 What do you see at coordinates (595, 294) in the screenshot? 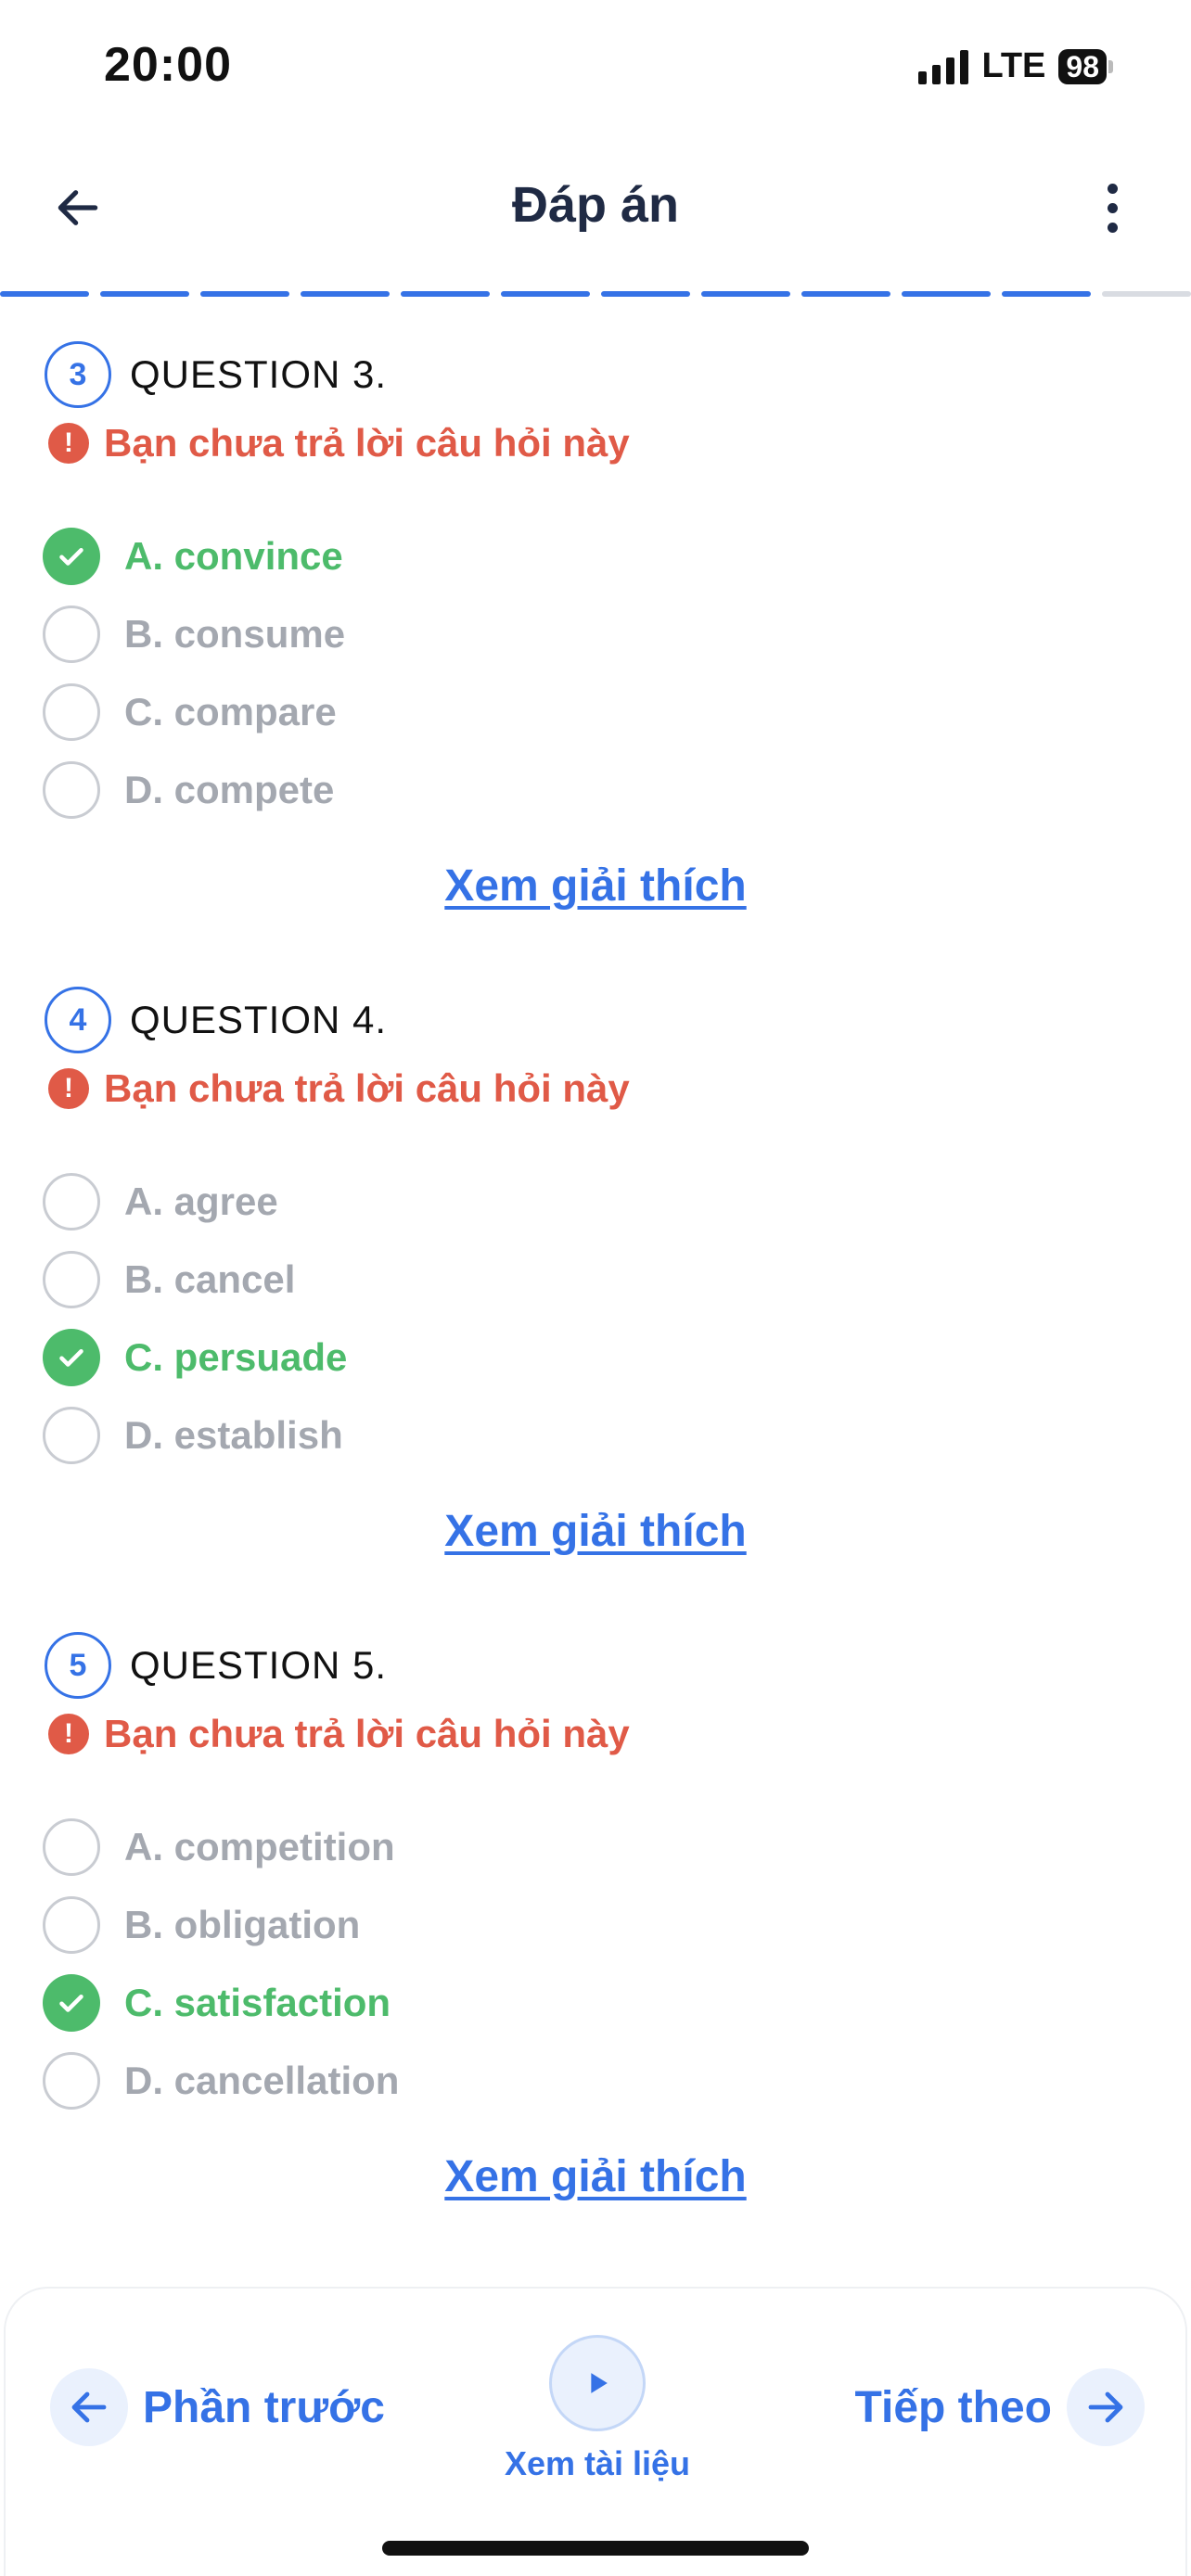
I see `question-progress` at bounding box center [595, 294].